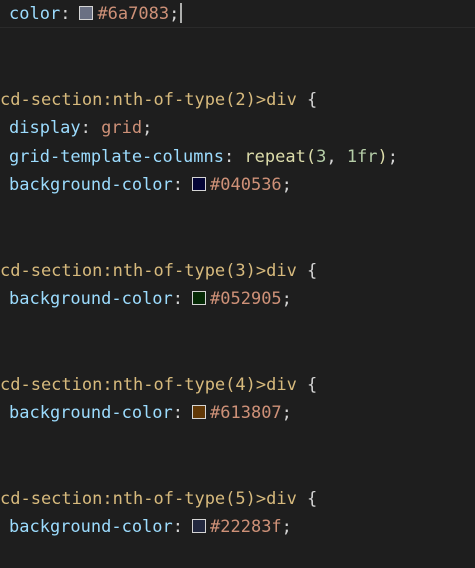 The height and width of the screenshot is (568, 475). What do you see at coordinates (35, 14) in the screenshot?
I see `css-property: color` at bounding box center [35, 14].